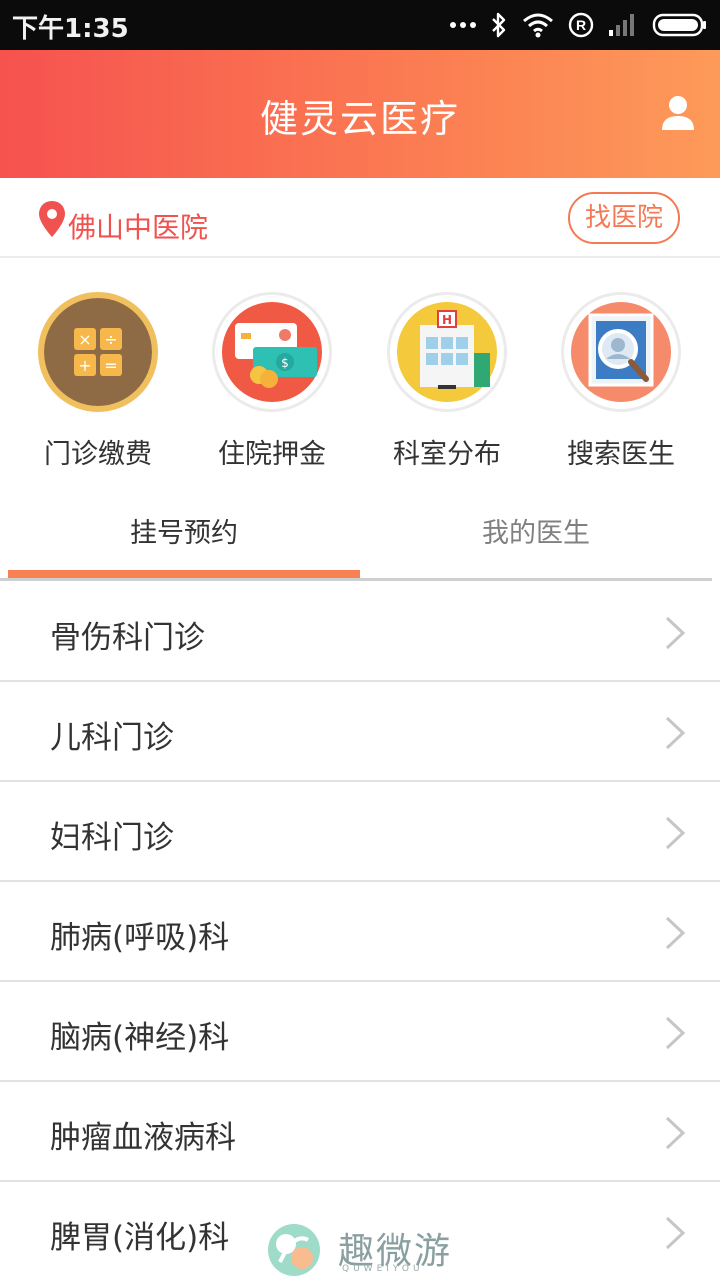 The width and height of the screenshot is (720, 1280). I want to click on list-item: 骨伤科门诊, so click(360, 632).